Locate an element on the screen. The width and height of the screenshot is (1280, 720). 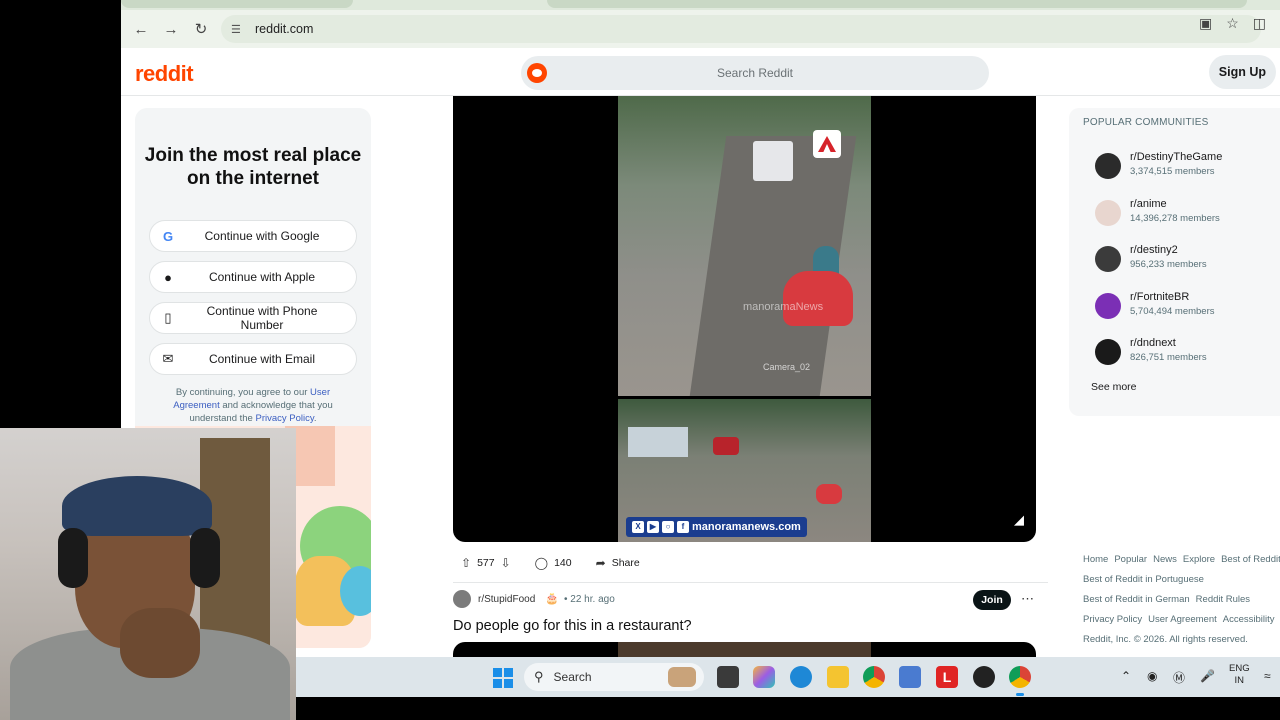
tray-overflow-icon: ⌃ is located at coordinates (1126, 676).